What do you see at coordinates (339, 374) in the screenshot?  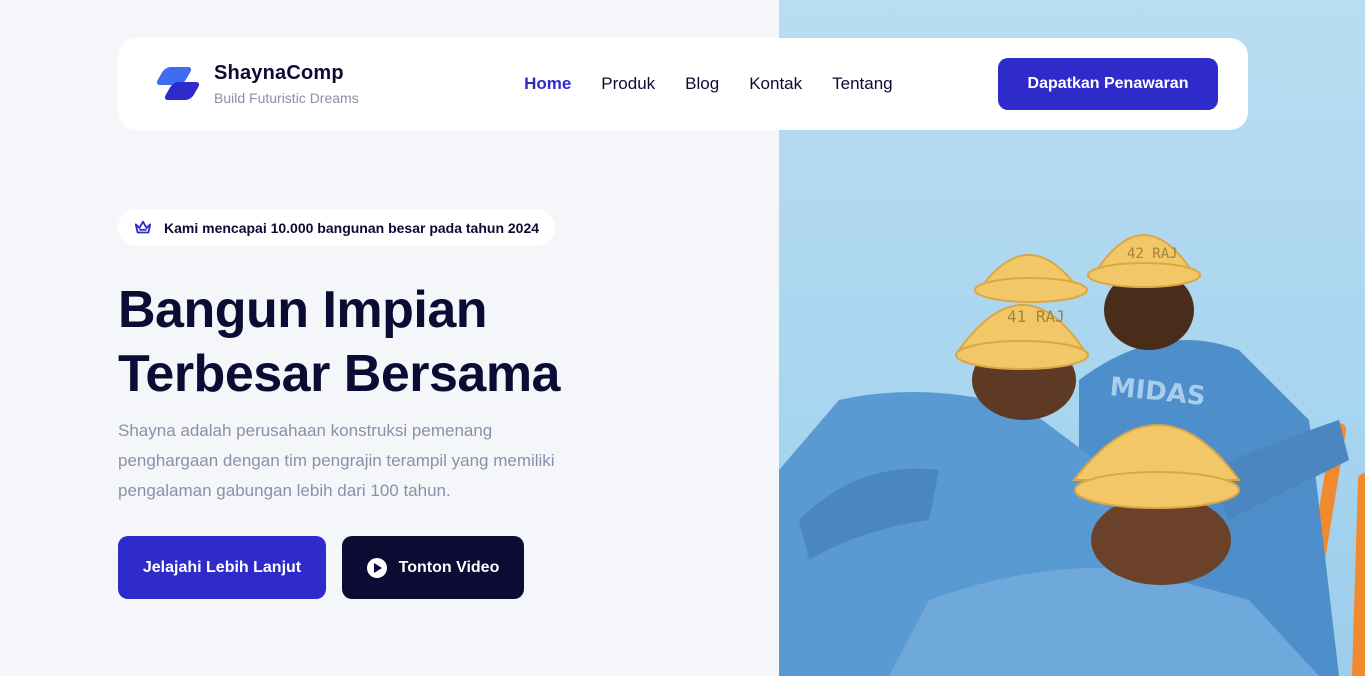 I see `headline-line-2: Terbesar Bersama` at bounding box center [339, 374].